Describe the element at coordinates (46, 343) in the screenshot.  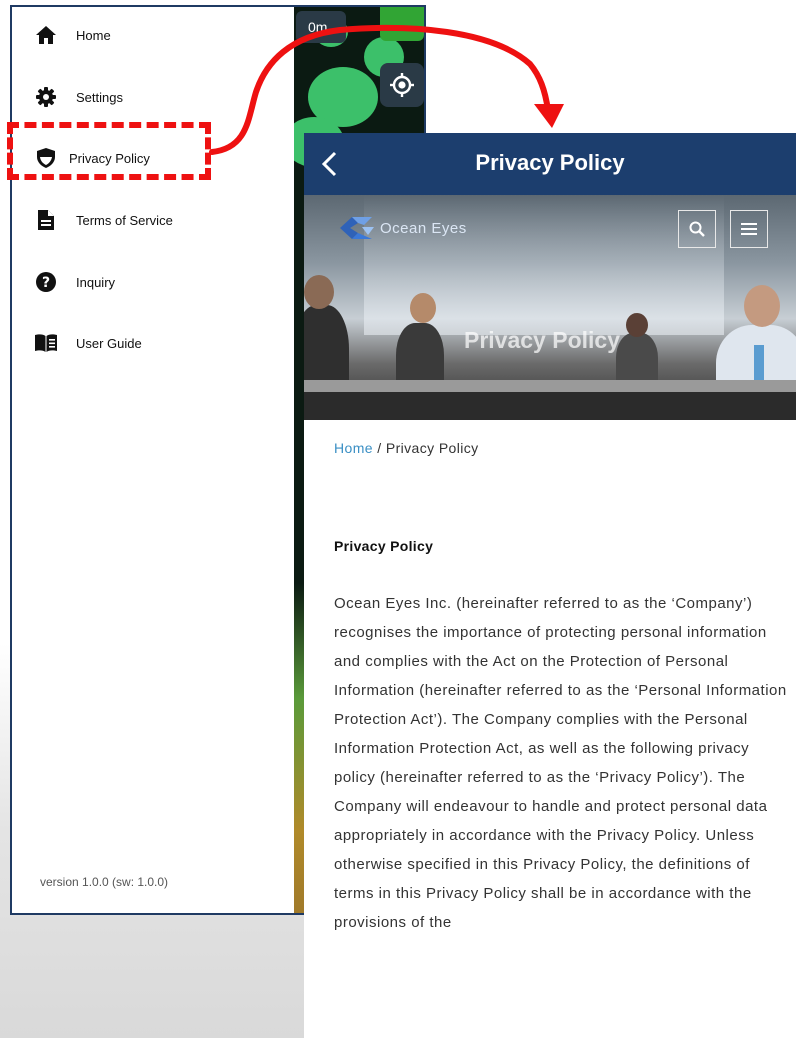
I see `book-icon` at that location.